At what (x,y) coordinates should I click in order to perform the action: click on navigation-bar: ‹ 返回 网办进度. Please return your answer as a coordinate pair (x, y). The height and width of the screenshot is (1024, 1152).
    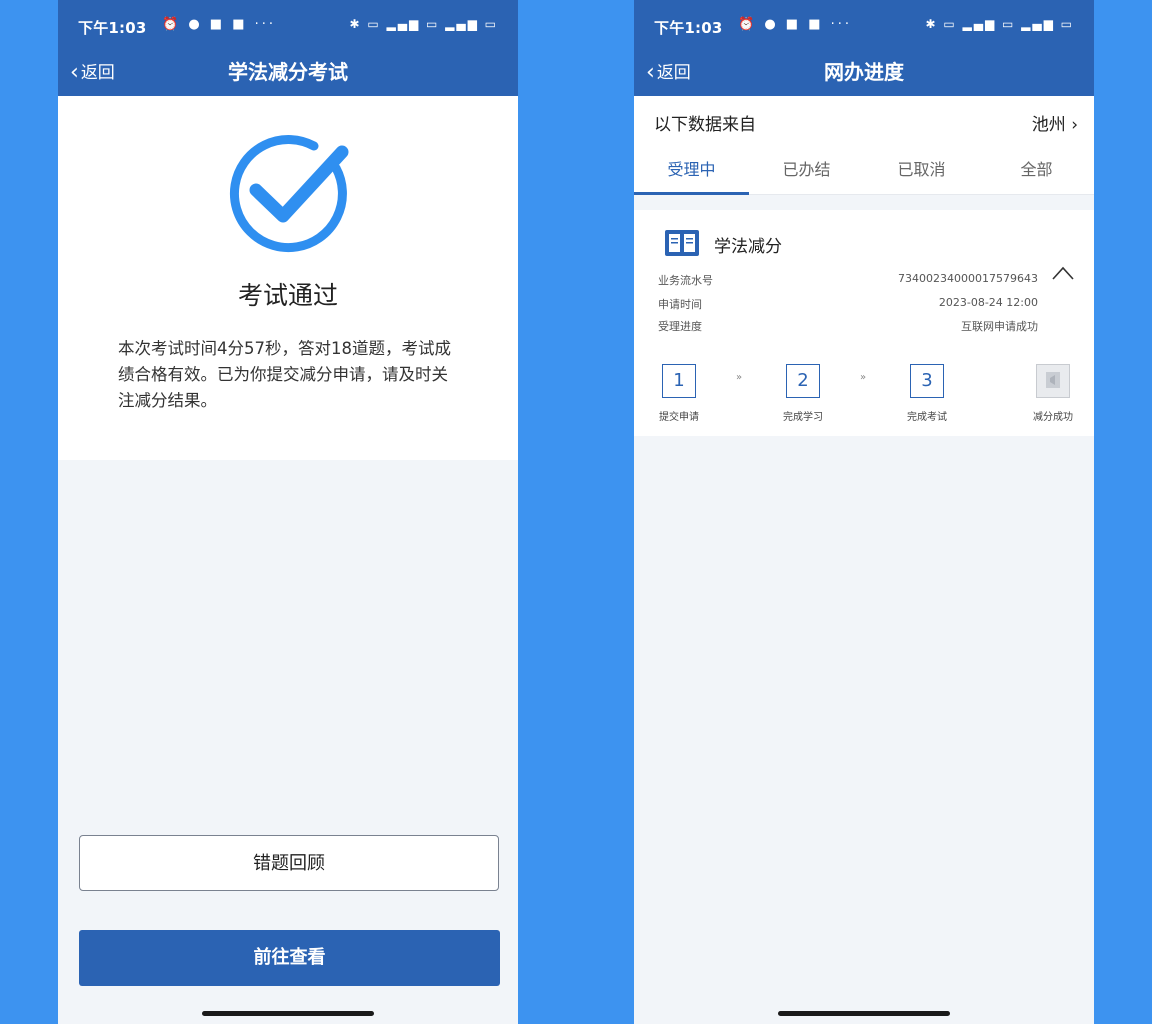
    Looking at the image, I should click on (864, 70).